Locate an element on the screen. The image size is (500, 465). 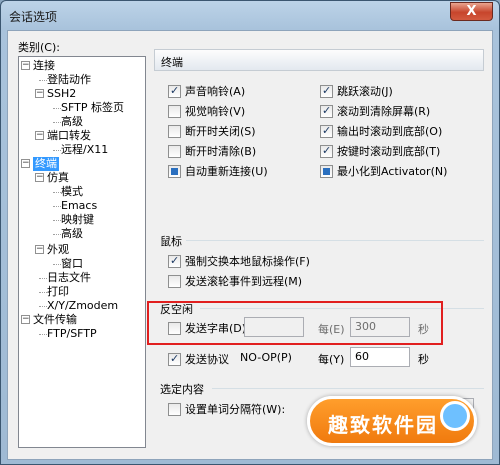
selection-group-title: 选定内容 is located at coordinates (182, 389).